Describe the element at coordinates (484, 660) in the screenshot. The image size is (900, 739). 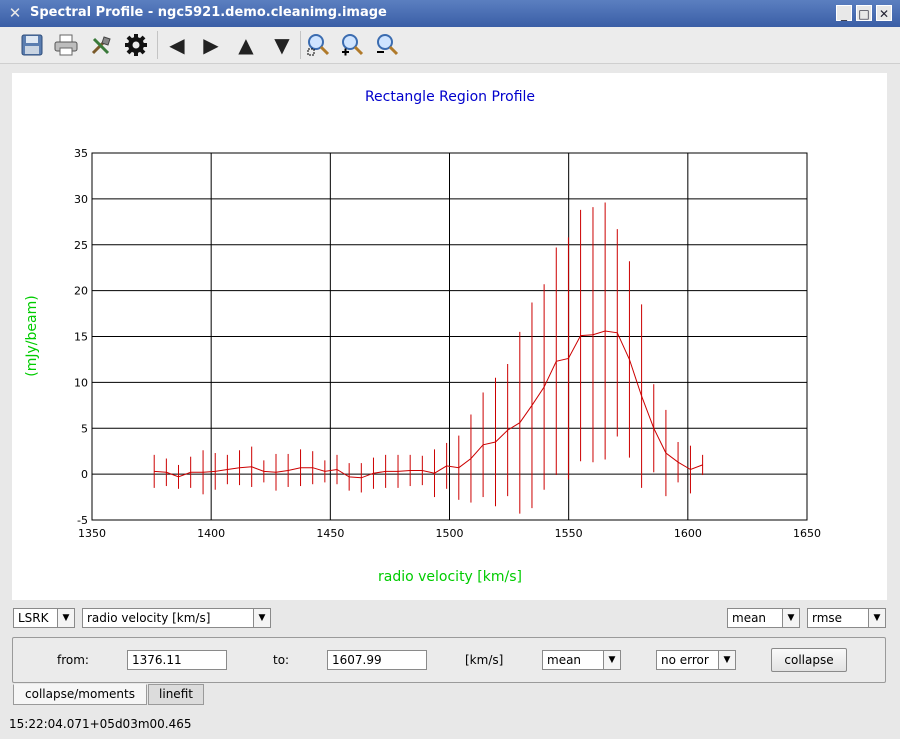
I see `units-label: [km/s]` at that location.